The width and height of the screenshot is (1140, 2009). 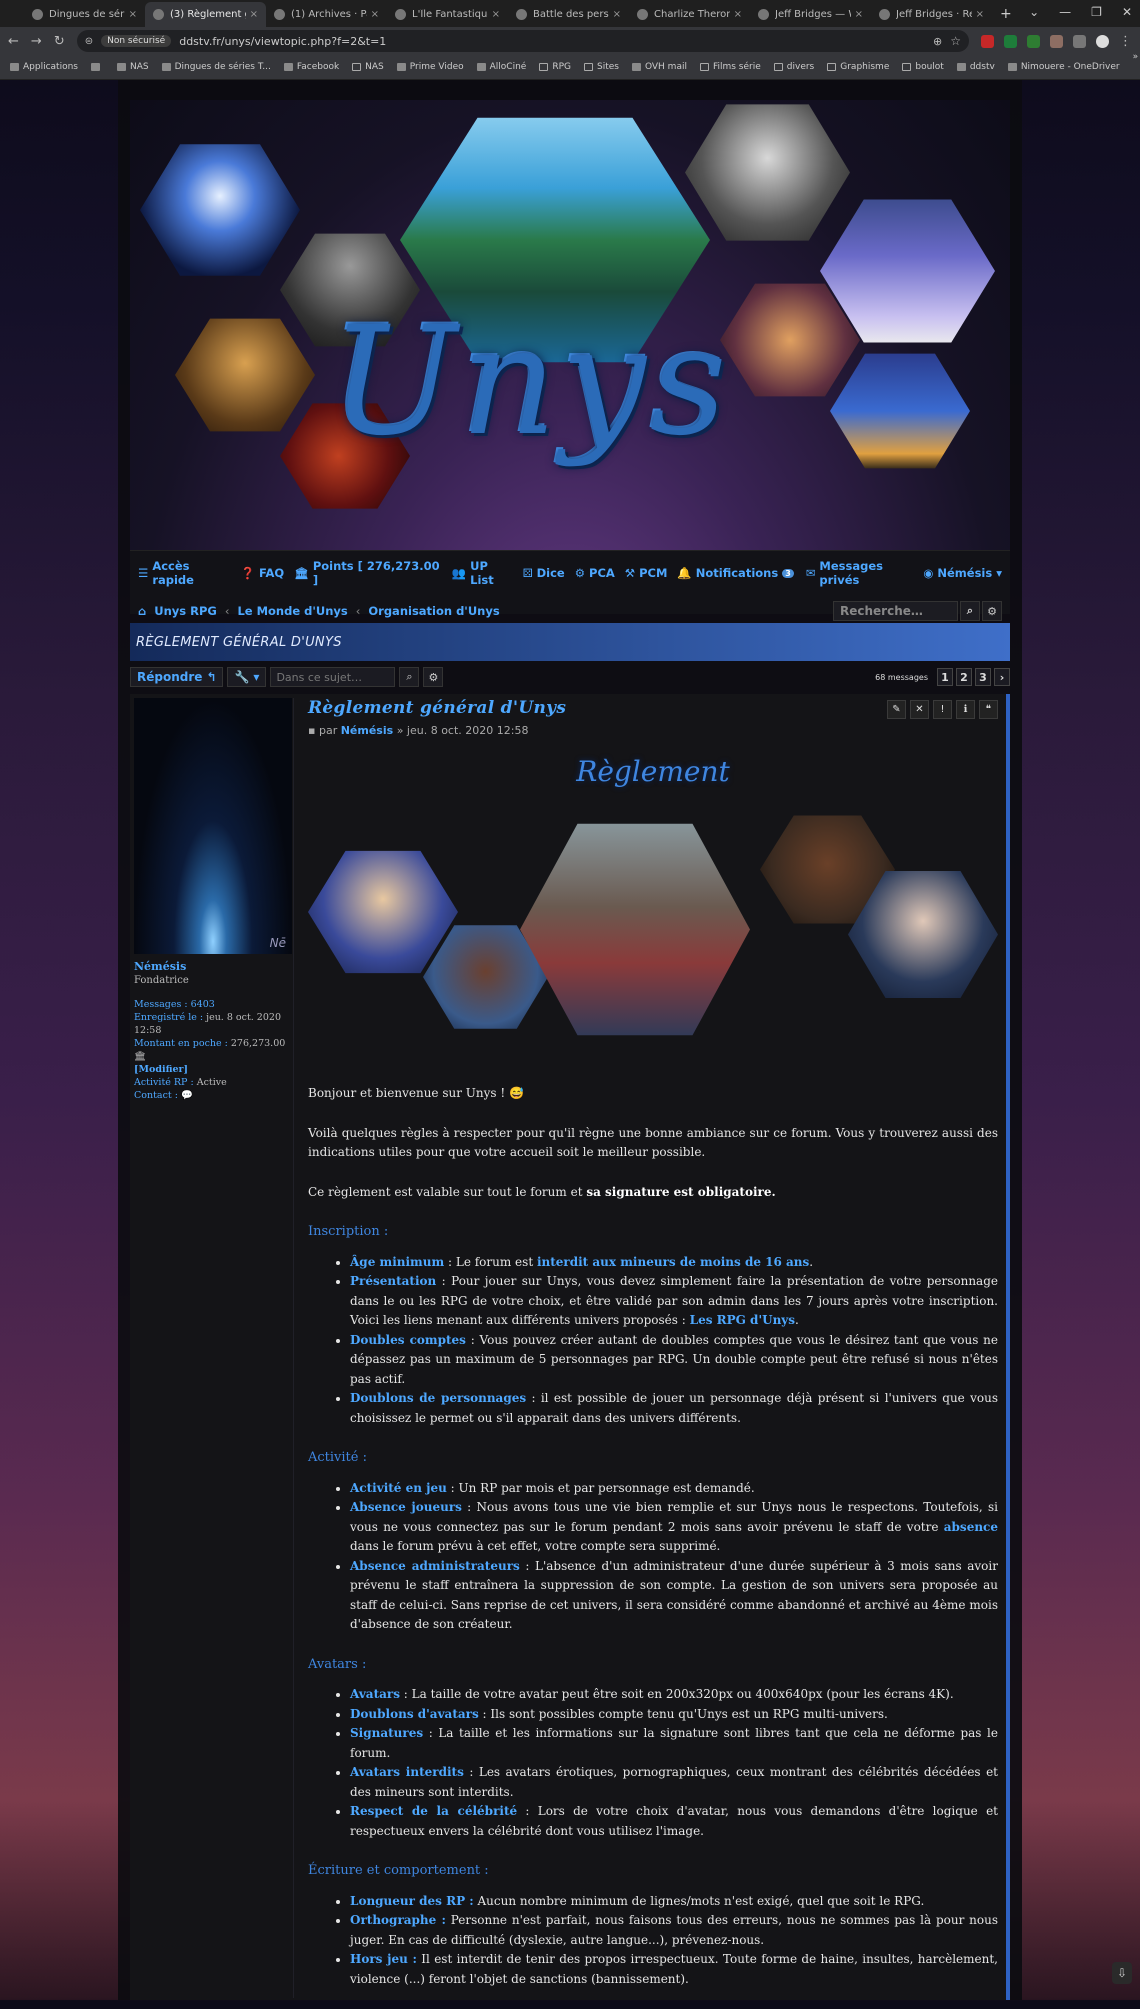 What do you see at coordinates (213, 966) in the screenshot?
I see `author-name: Némésis` at bounding box center [213, 966].